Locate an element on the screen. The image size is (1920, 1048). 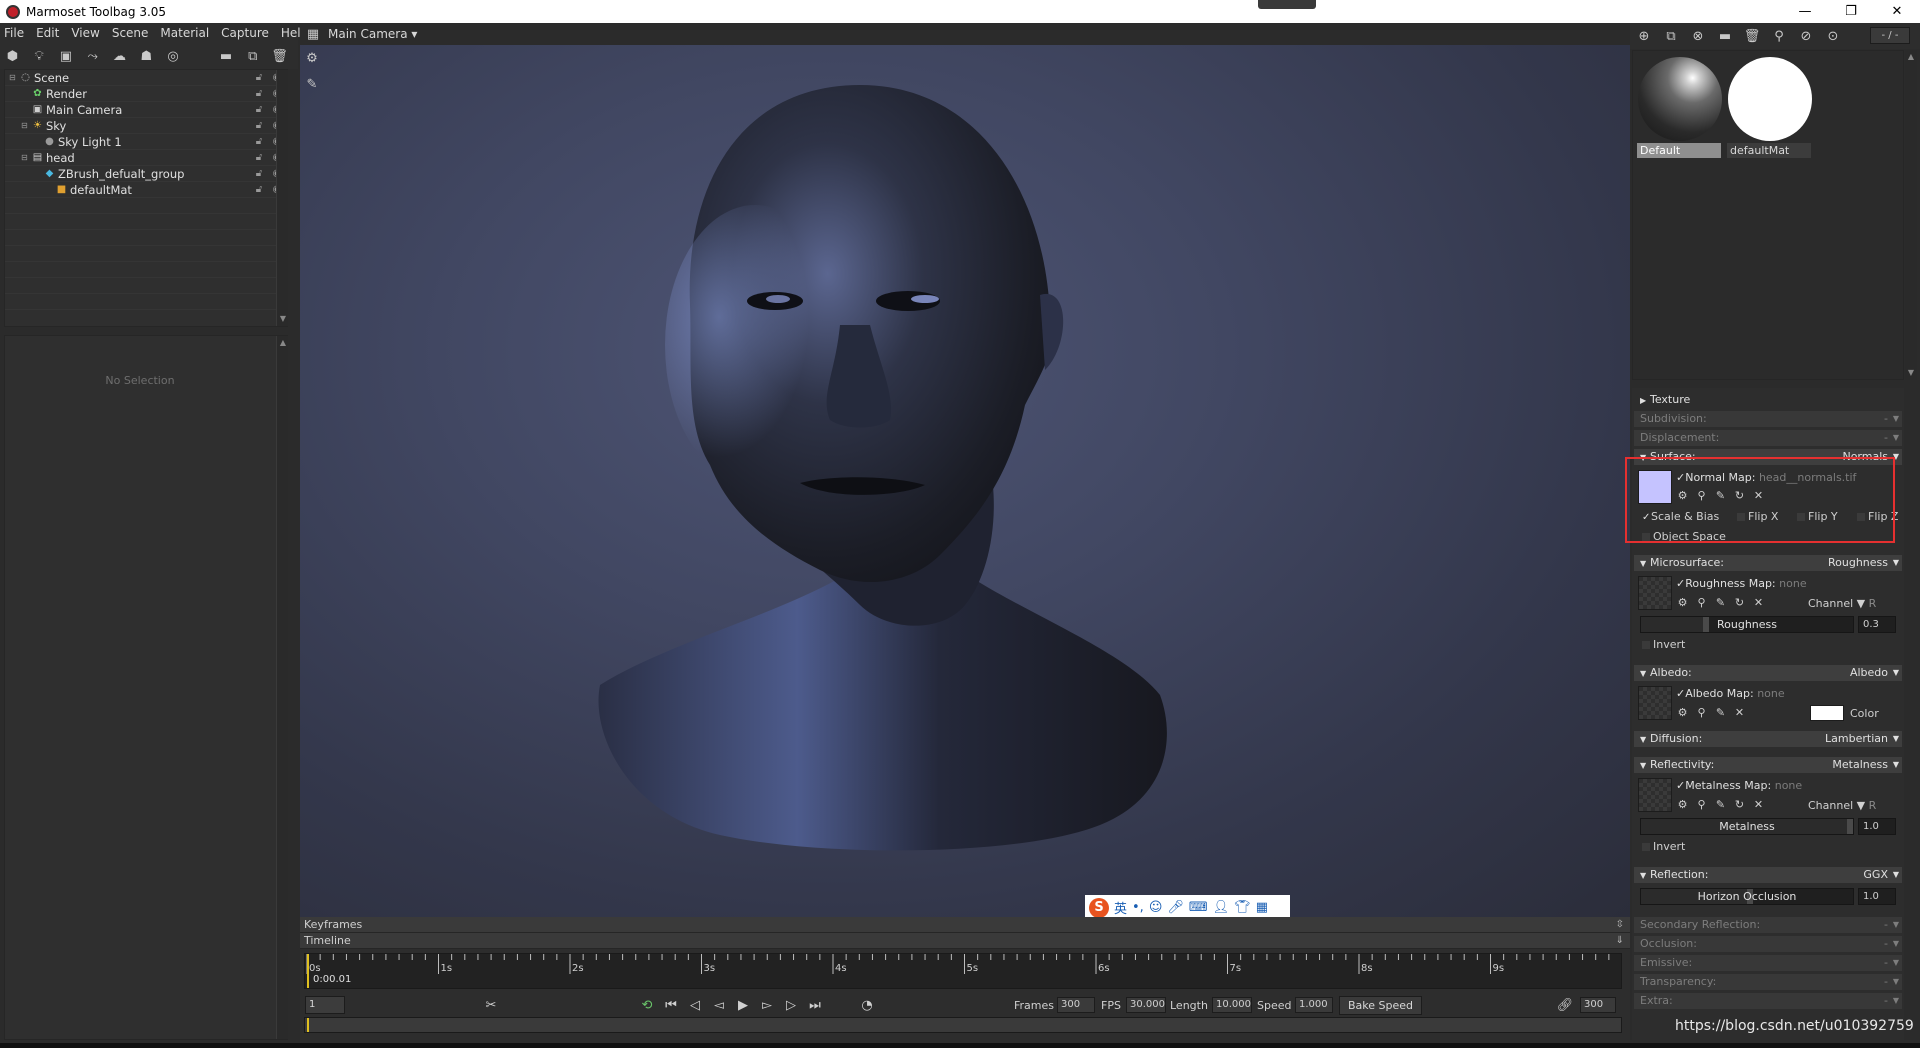
duplicate-material-icon: ⧉ is located at coordinates (1671, 36).